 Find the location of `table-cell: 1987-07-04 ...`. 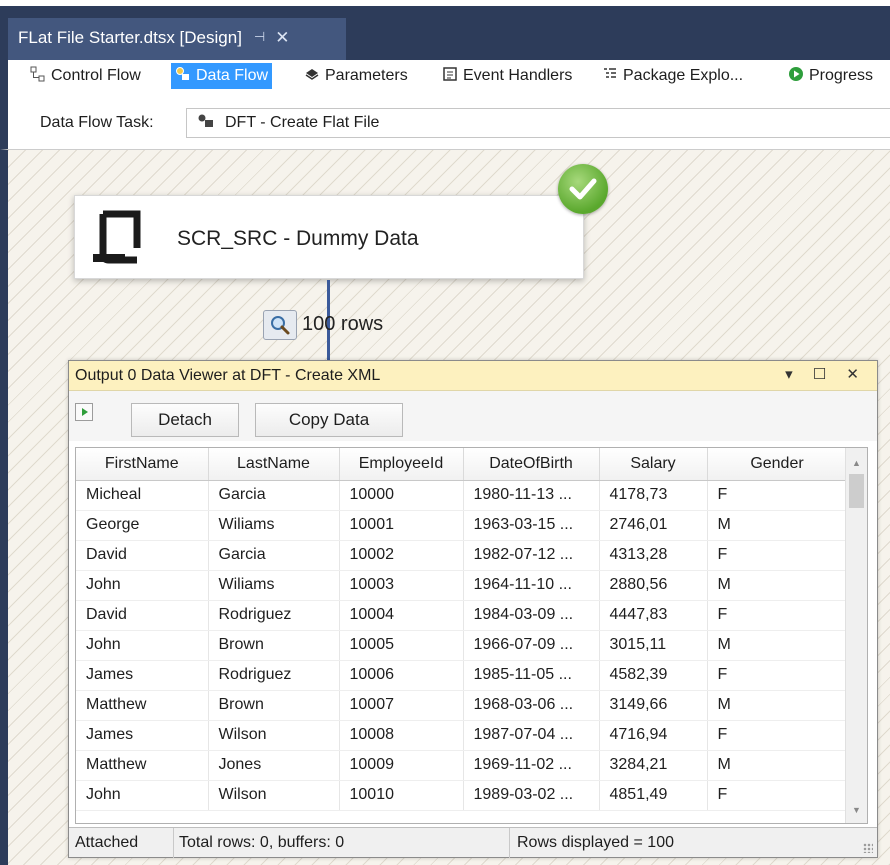

table-cell: 1987-07-04 ... is located at coordinates (531, 735).